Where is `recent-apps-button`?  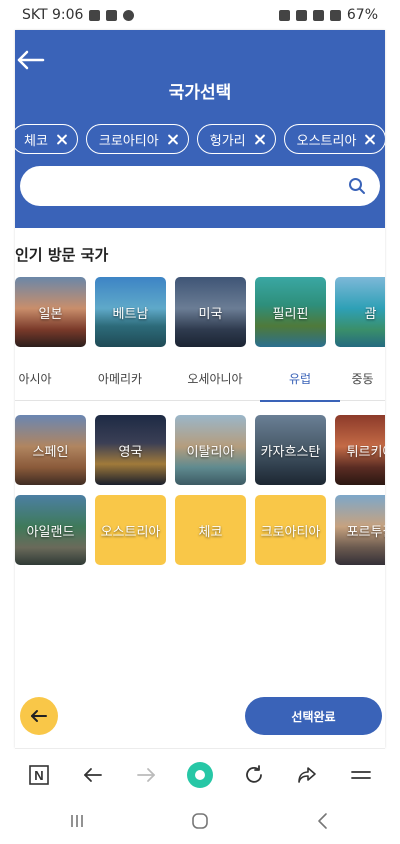
recent-apps-button is located at coordinates (77, 821).